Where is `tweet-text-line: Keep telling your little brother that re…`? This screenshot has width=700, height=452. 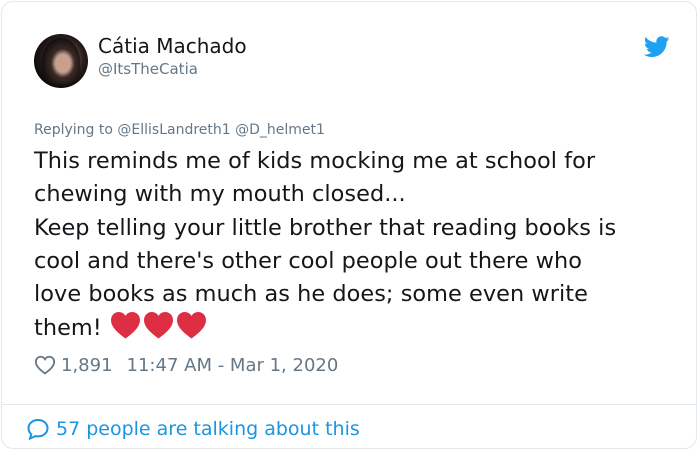 tweet-text-line: Keep telling your little brother that re… is located at coordinates (325, 227).